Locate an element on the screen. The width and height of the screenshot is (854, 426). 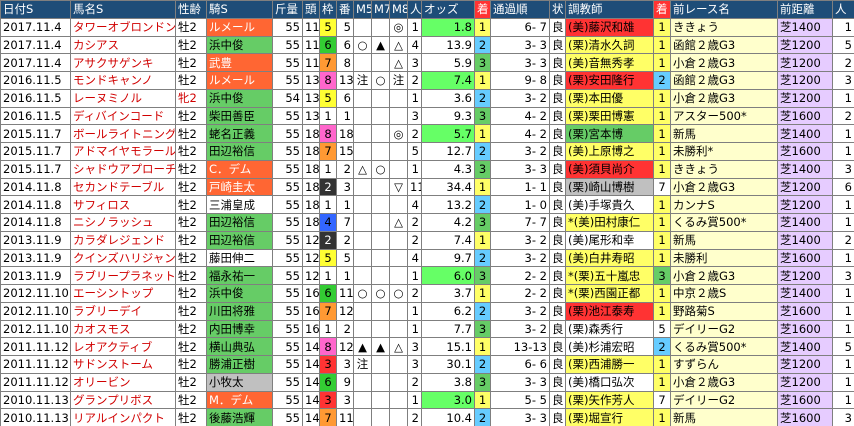
column-header: 日付S is located at coordinates (35, 9).